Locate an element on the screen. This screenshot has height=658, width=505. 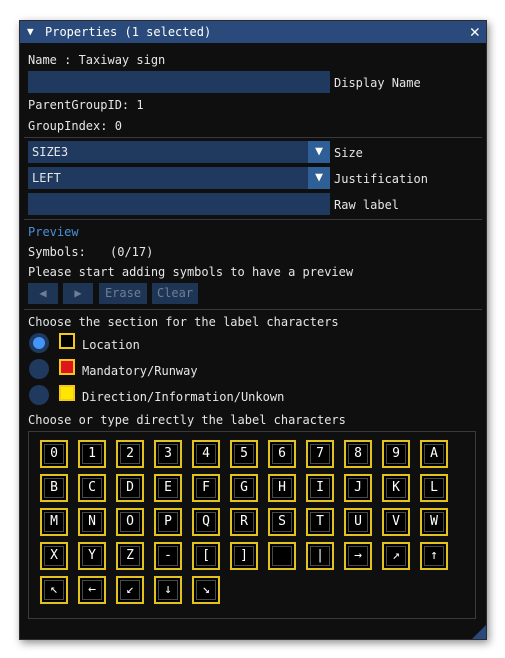
character-key: 7 is located at coordinates (320, 454).